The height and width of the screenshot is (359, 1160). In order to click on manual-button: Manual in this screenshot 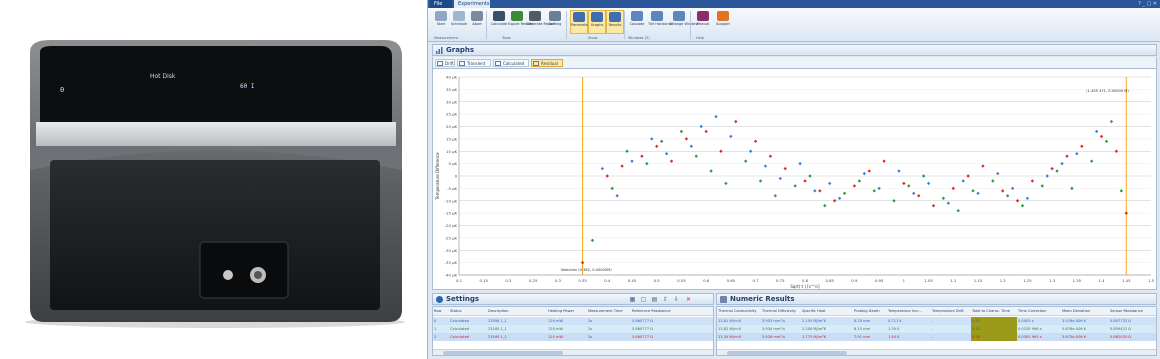, I will do `click(703, 22)`.